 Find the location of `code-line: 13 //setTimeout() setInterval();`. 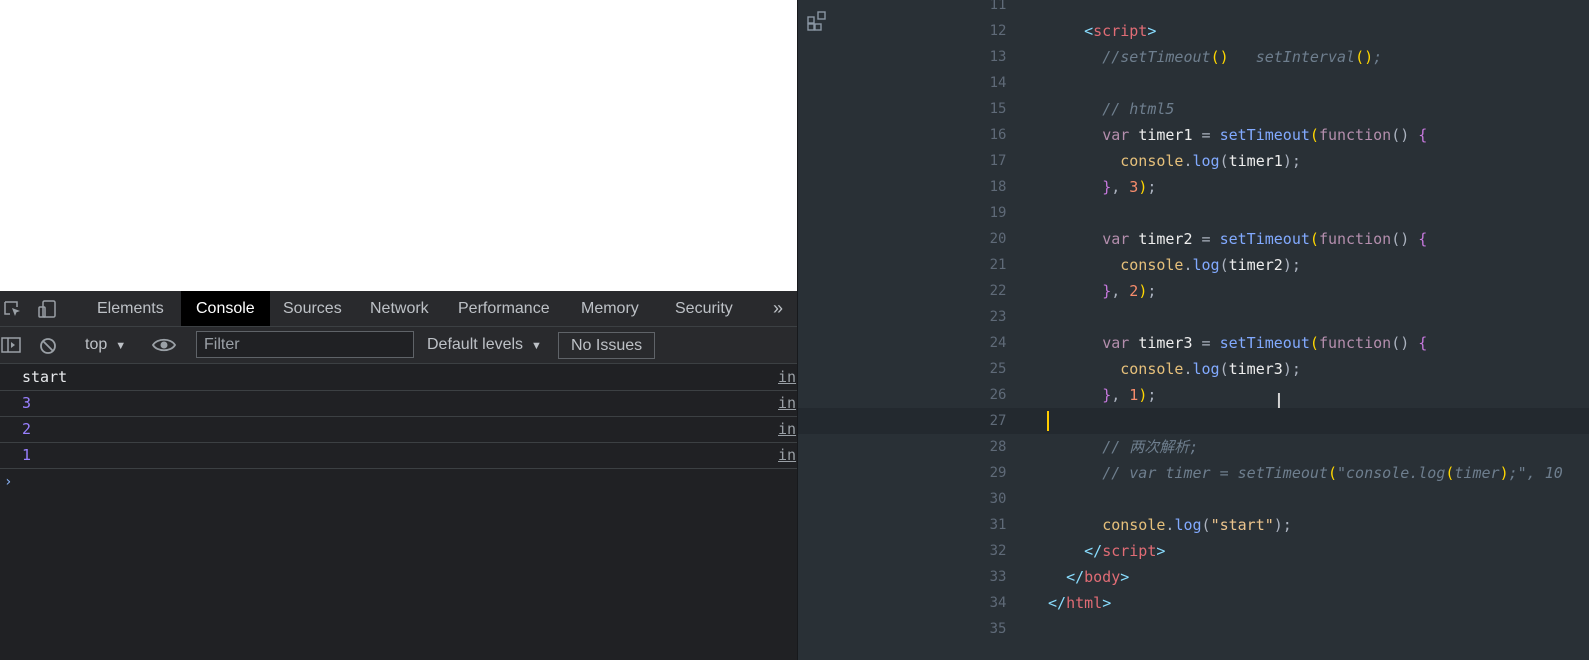

code-line: 13 //setTimeout() setInterval(); is located at coordinates (1193, 57).